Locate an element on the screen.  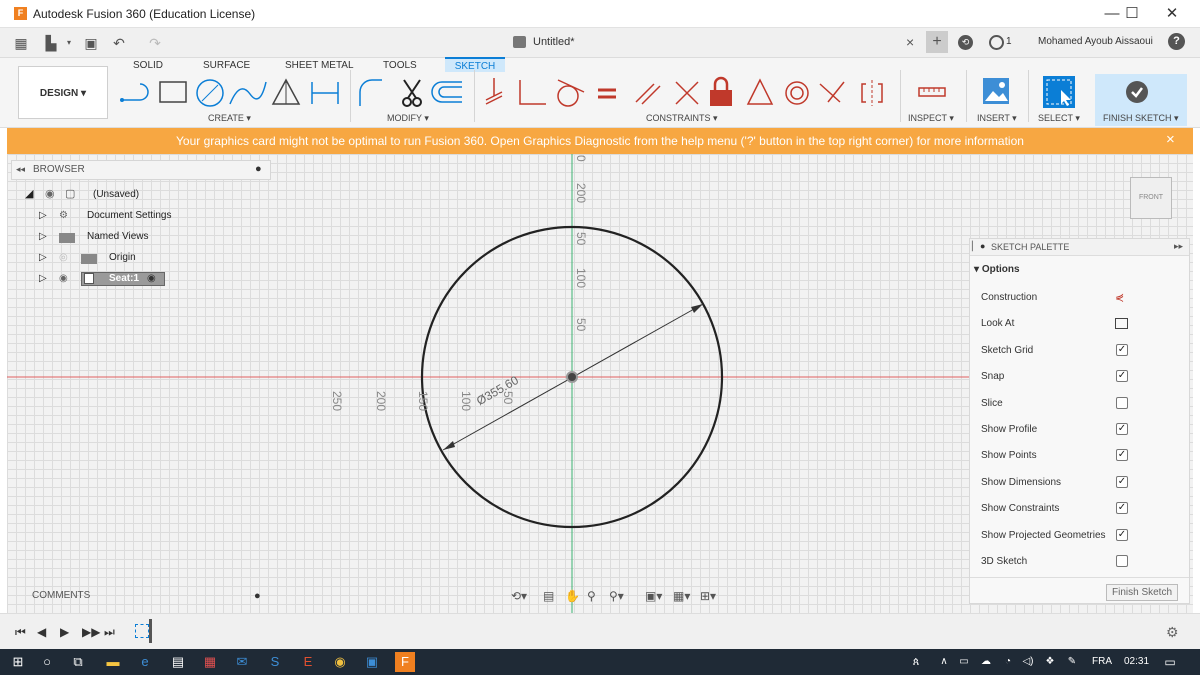
pan-hand-icon: ✋ is located at coordinates (572, 596).